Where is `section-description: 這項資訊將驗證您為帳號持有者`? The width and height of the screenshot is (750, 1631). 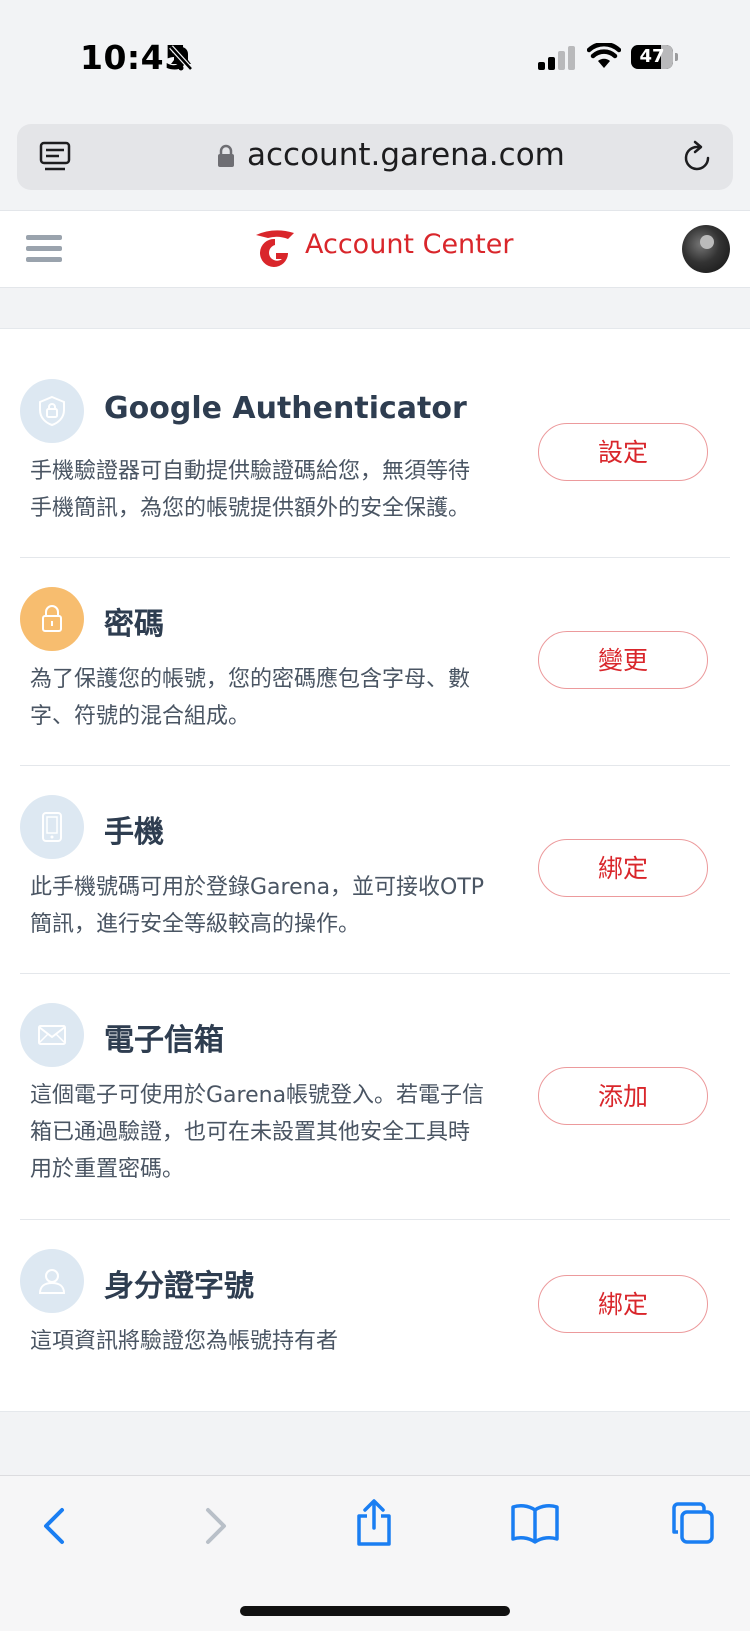 section-description: 這項資訊將驗證您為帳號持有者 is located at coordinates (285, 1341).